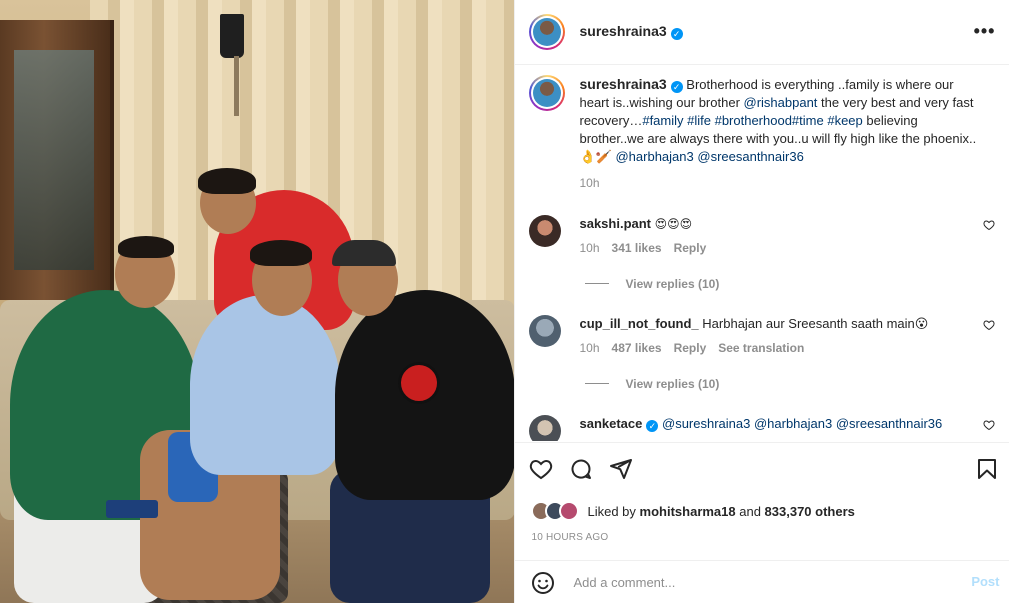 The image size is (1009, 604). Describe the element at coordinates (810, 511) in the screenshot. I see `likes-count: 833,370 others` at that location.